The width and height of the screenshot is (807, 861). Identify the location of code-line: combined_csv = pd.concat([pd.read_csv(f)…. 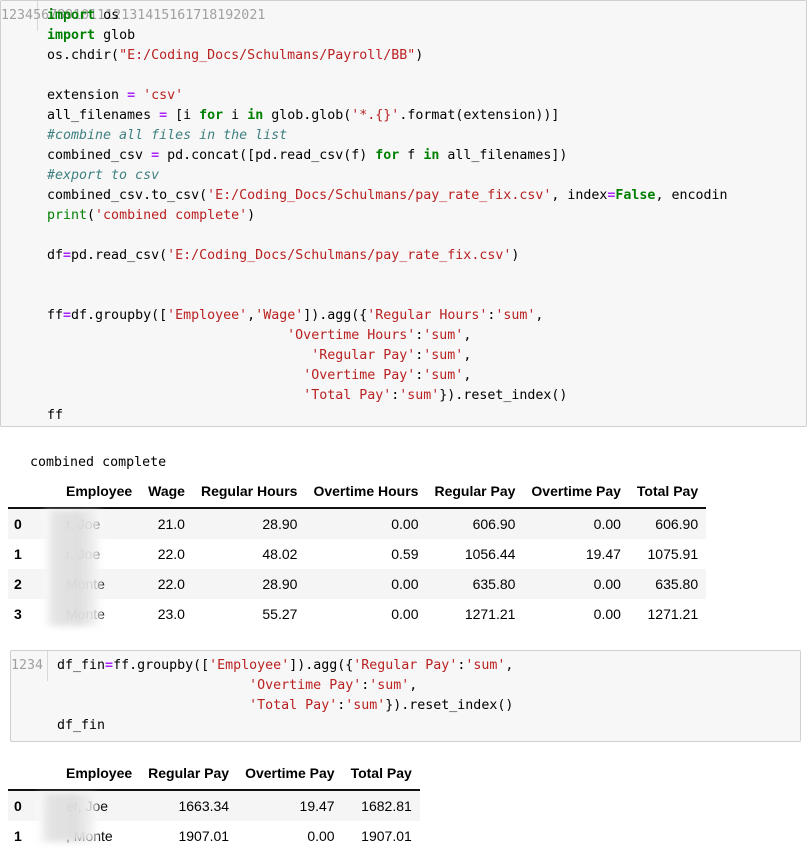
(307, 155).